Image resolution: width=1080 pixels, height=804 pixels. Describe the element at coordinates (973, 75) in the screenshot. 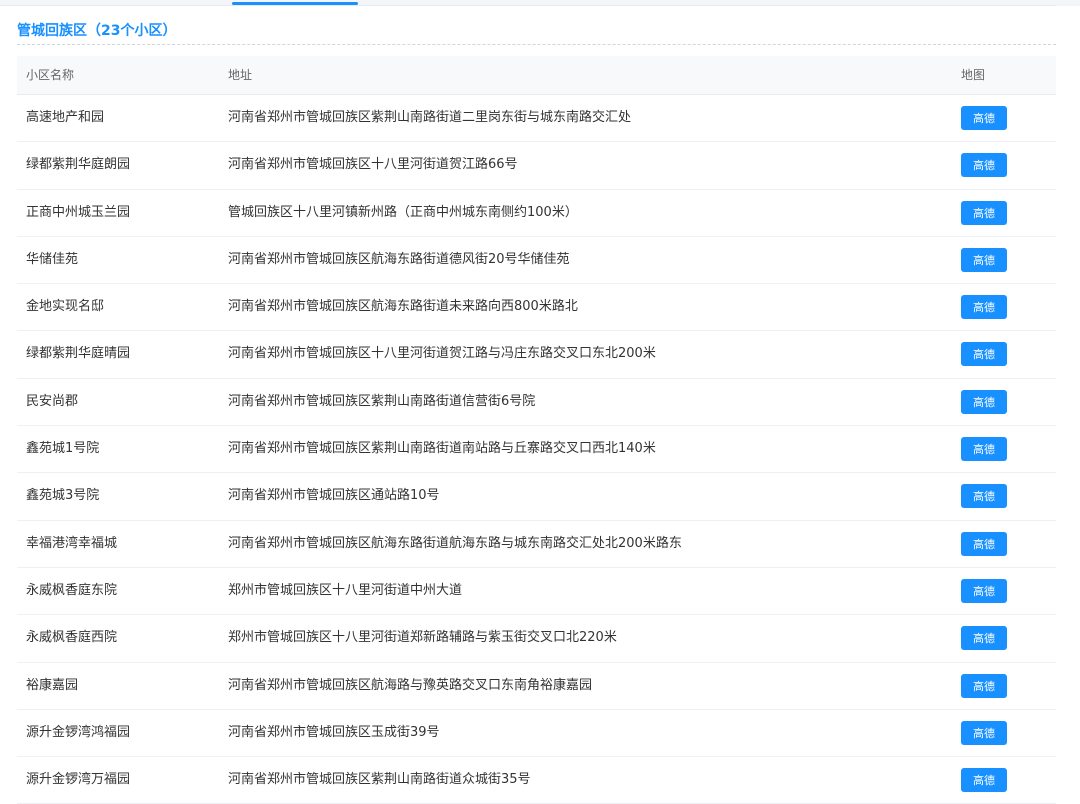

I see `header-map: 地图` at that location.